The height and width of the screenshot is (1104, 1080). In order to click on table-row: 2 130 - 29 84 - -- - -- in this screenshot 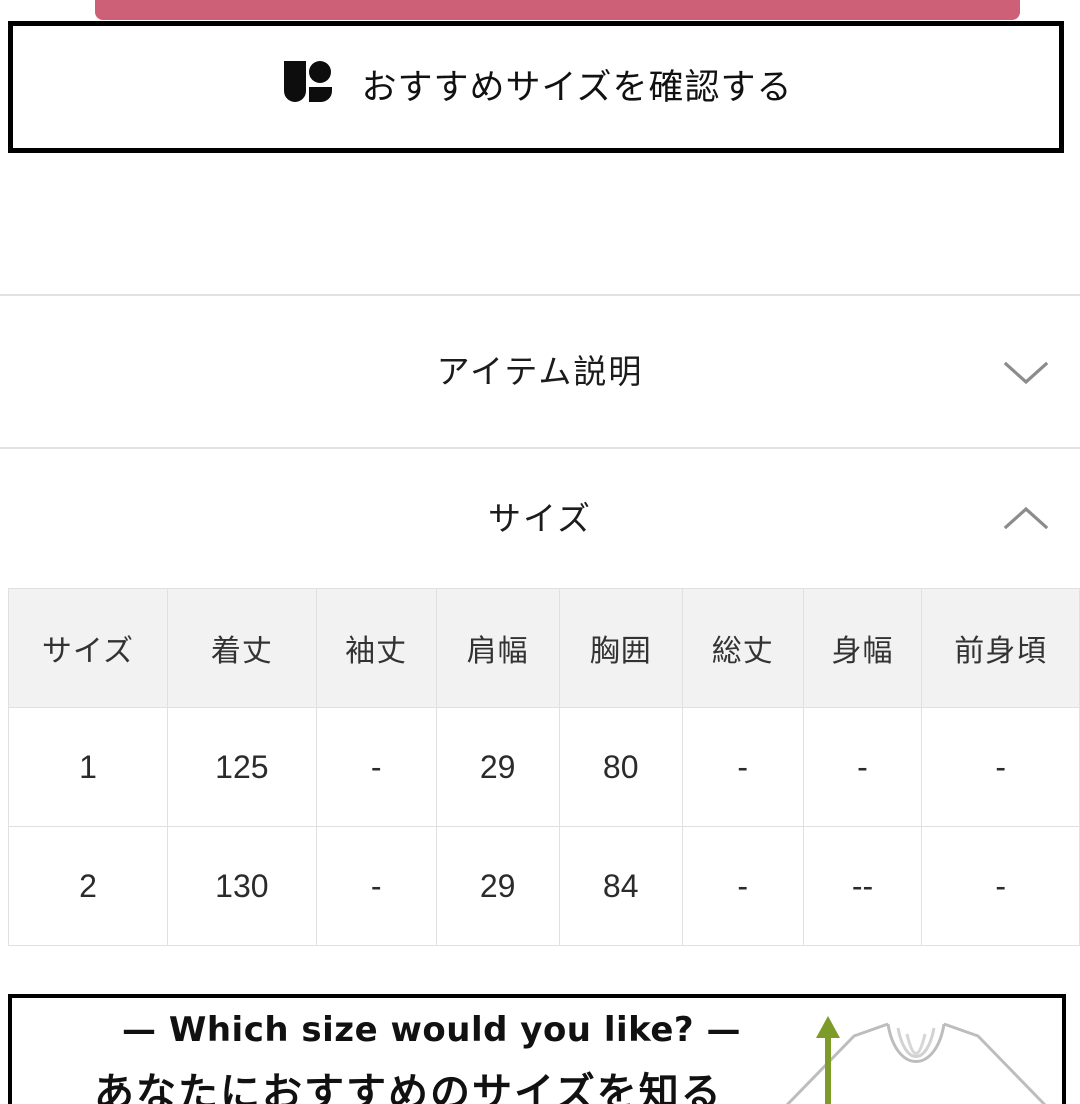, I will do `click(544, 886)`.